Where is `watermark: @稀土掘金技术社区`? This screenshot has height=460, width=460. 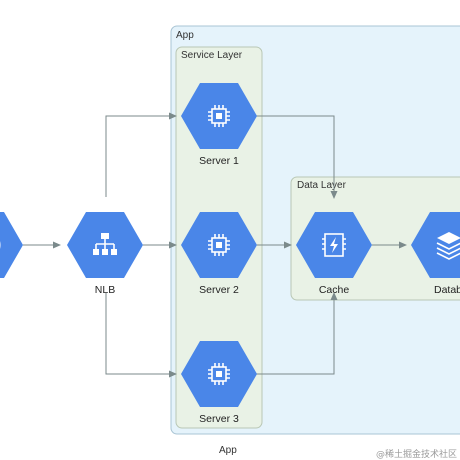
watermark: @稀土掘金技术社区 is located at coordinates (416, 454).